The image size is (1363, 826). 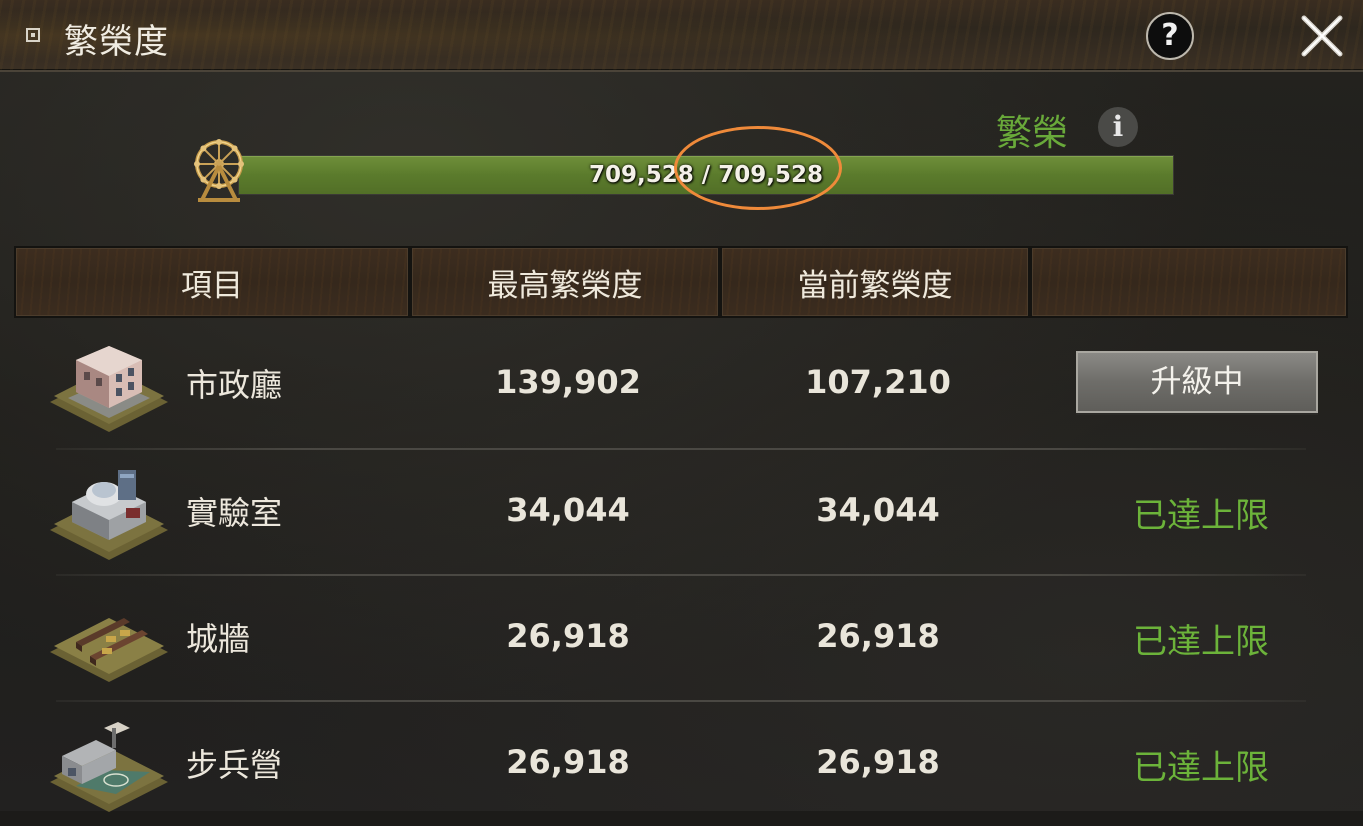 I want to click on building-name: 城牆, so click(x=218, y=639).